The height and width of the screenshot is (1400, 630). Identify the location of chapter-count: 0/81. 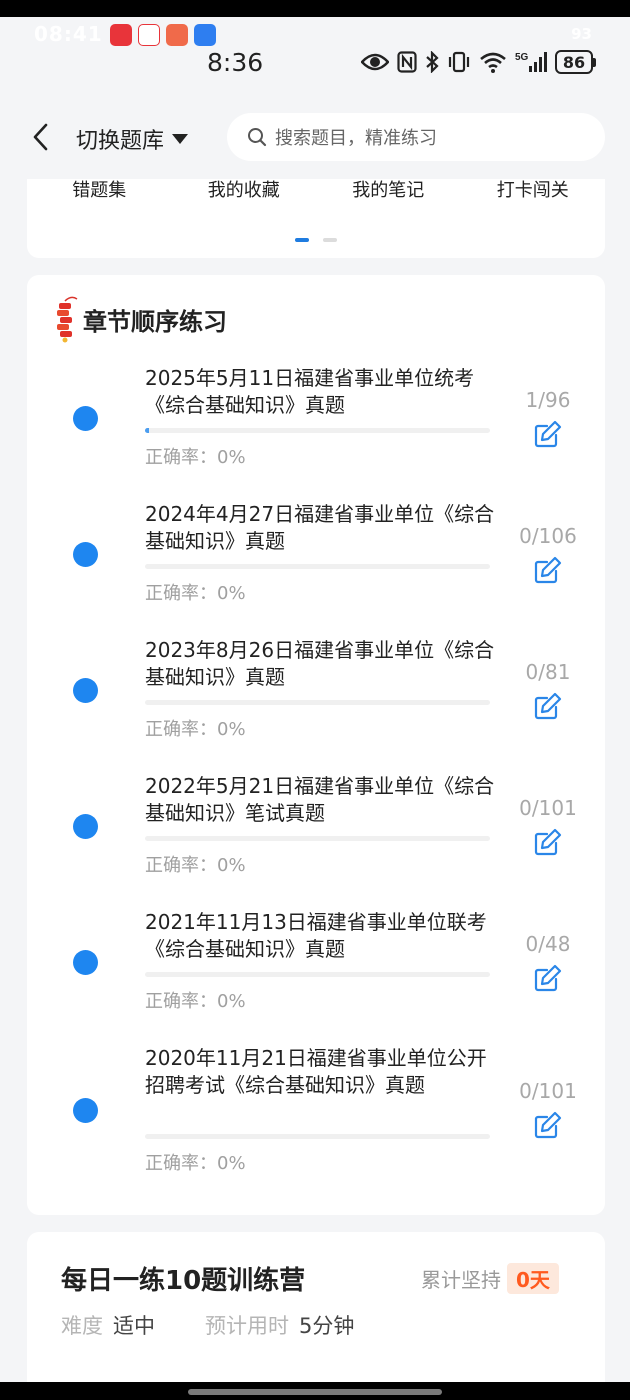
(548, 672).